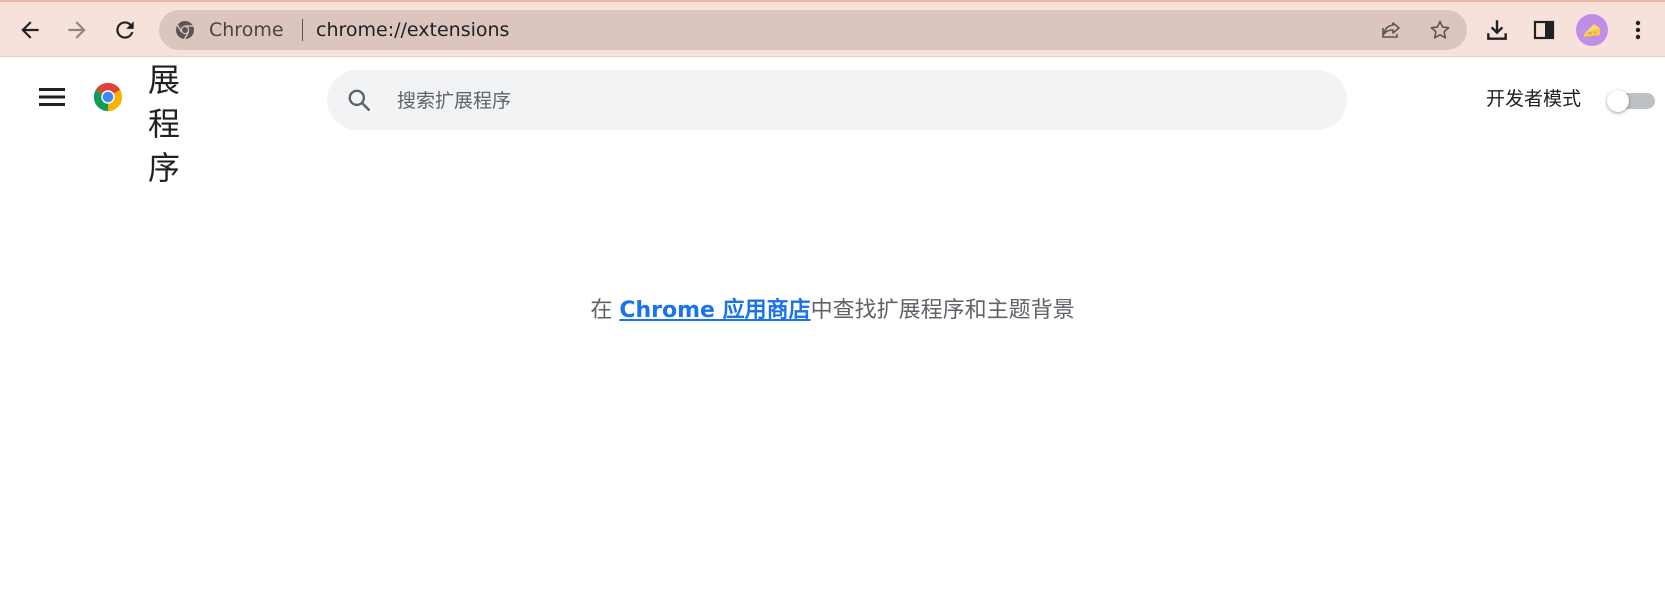 This screenshot has height=606, width=1665. I want to click on toggle-knob, so click(1618, 101).